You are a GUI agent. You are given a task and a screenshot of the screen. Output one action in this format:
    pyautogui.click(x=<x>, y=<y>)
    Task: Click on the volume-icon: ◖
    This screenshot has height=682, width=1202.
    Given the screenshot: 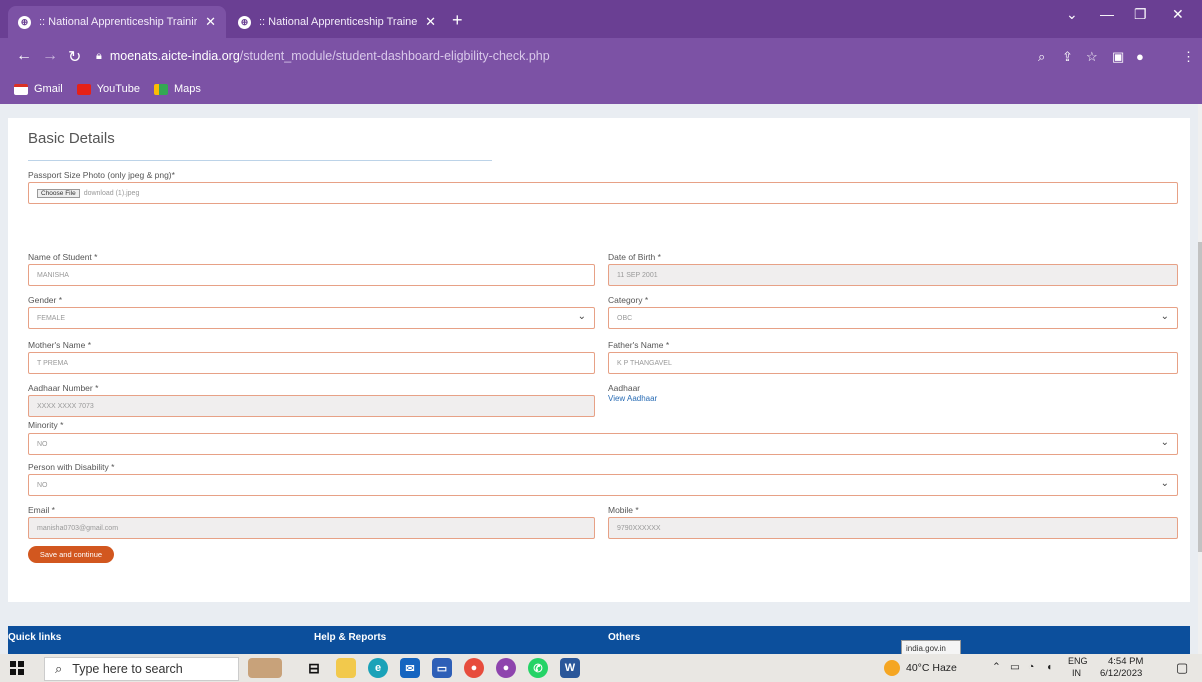 What is the action you would take?
    pyautogui.click(x=1049, y=667)
    